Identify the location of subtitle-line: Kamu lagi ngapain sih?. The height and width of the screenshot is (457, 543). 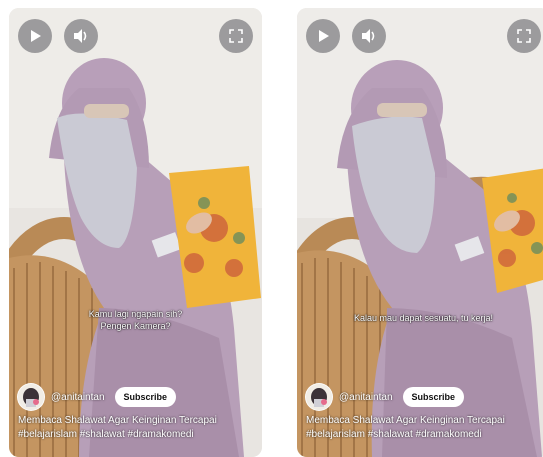
(135, 314).